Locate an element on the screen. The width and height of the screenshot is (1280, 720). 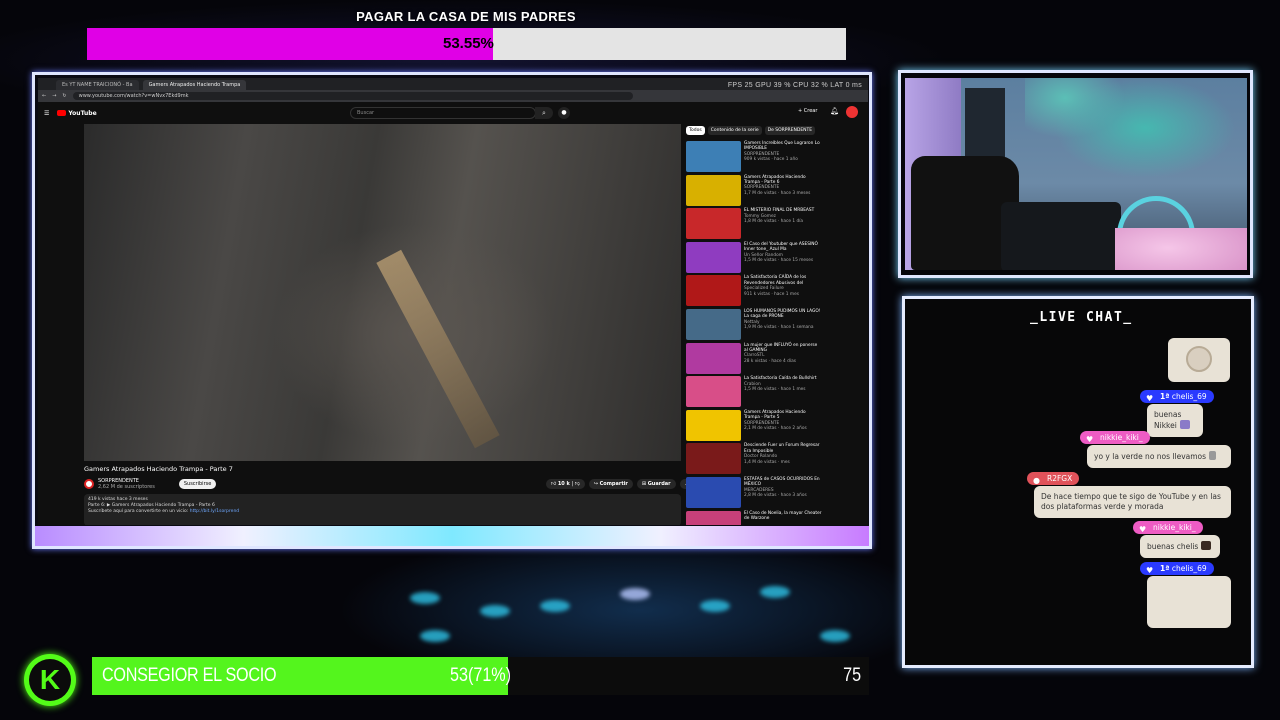
goal-percent: 53.55% is located at coordinates (468, 43).